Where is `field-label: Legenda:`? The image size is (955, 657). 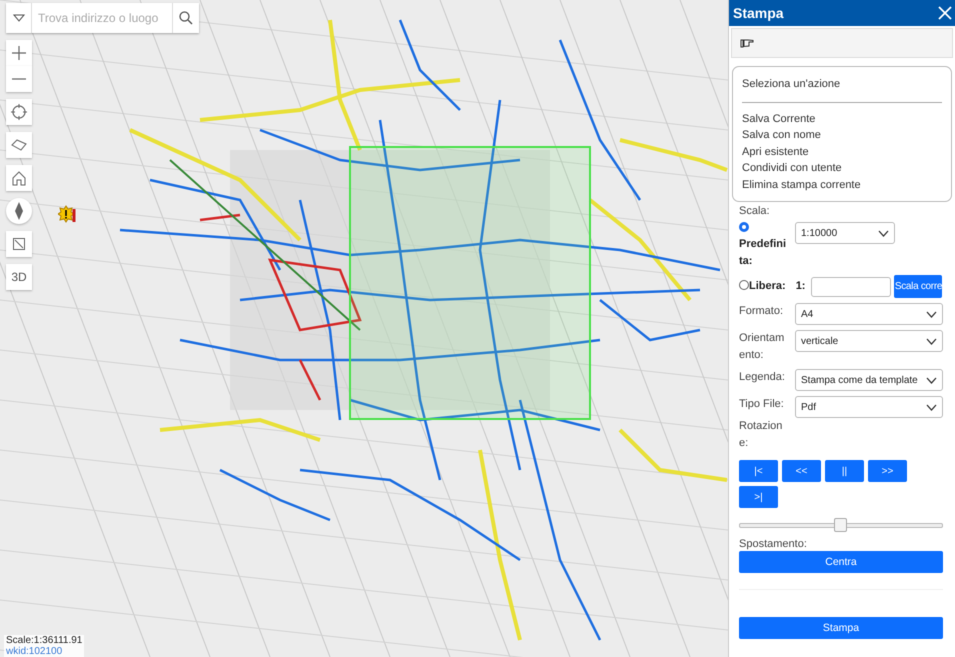
field-label: Legenda: is located at coordinates (762, 377).